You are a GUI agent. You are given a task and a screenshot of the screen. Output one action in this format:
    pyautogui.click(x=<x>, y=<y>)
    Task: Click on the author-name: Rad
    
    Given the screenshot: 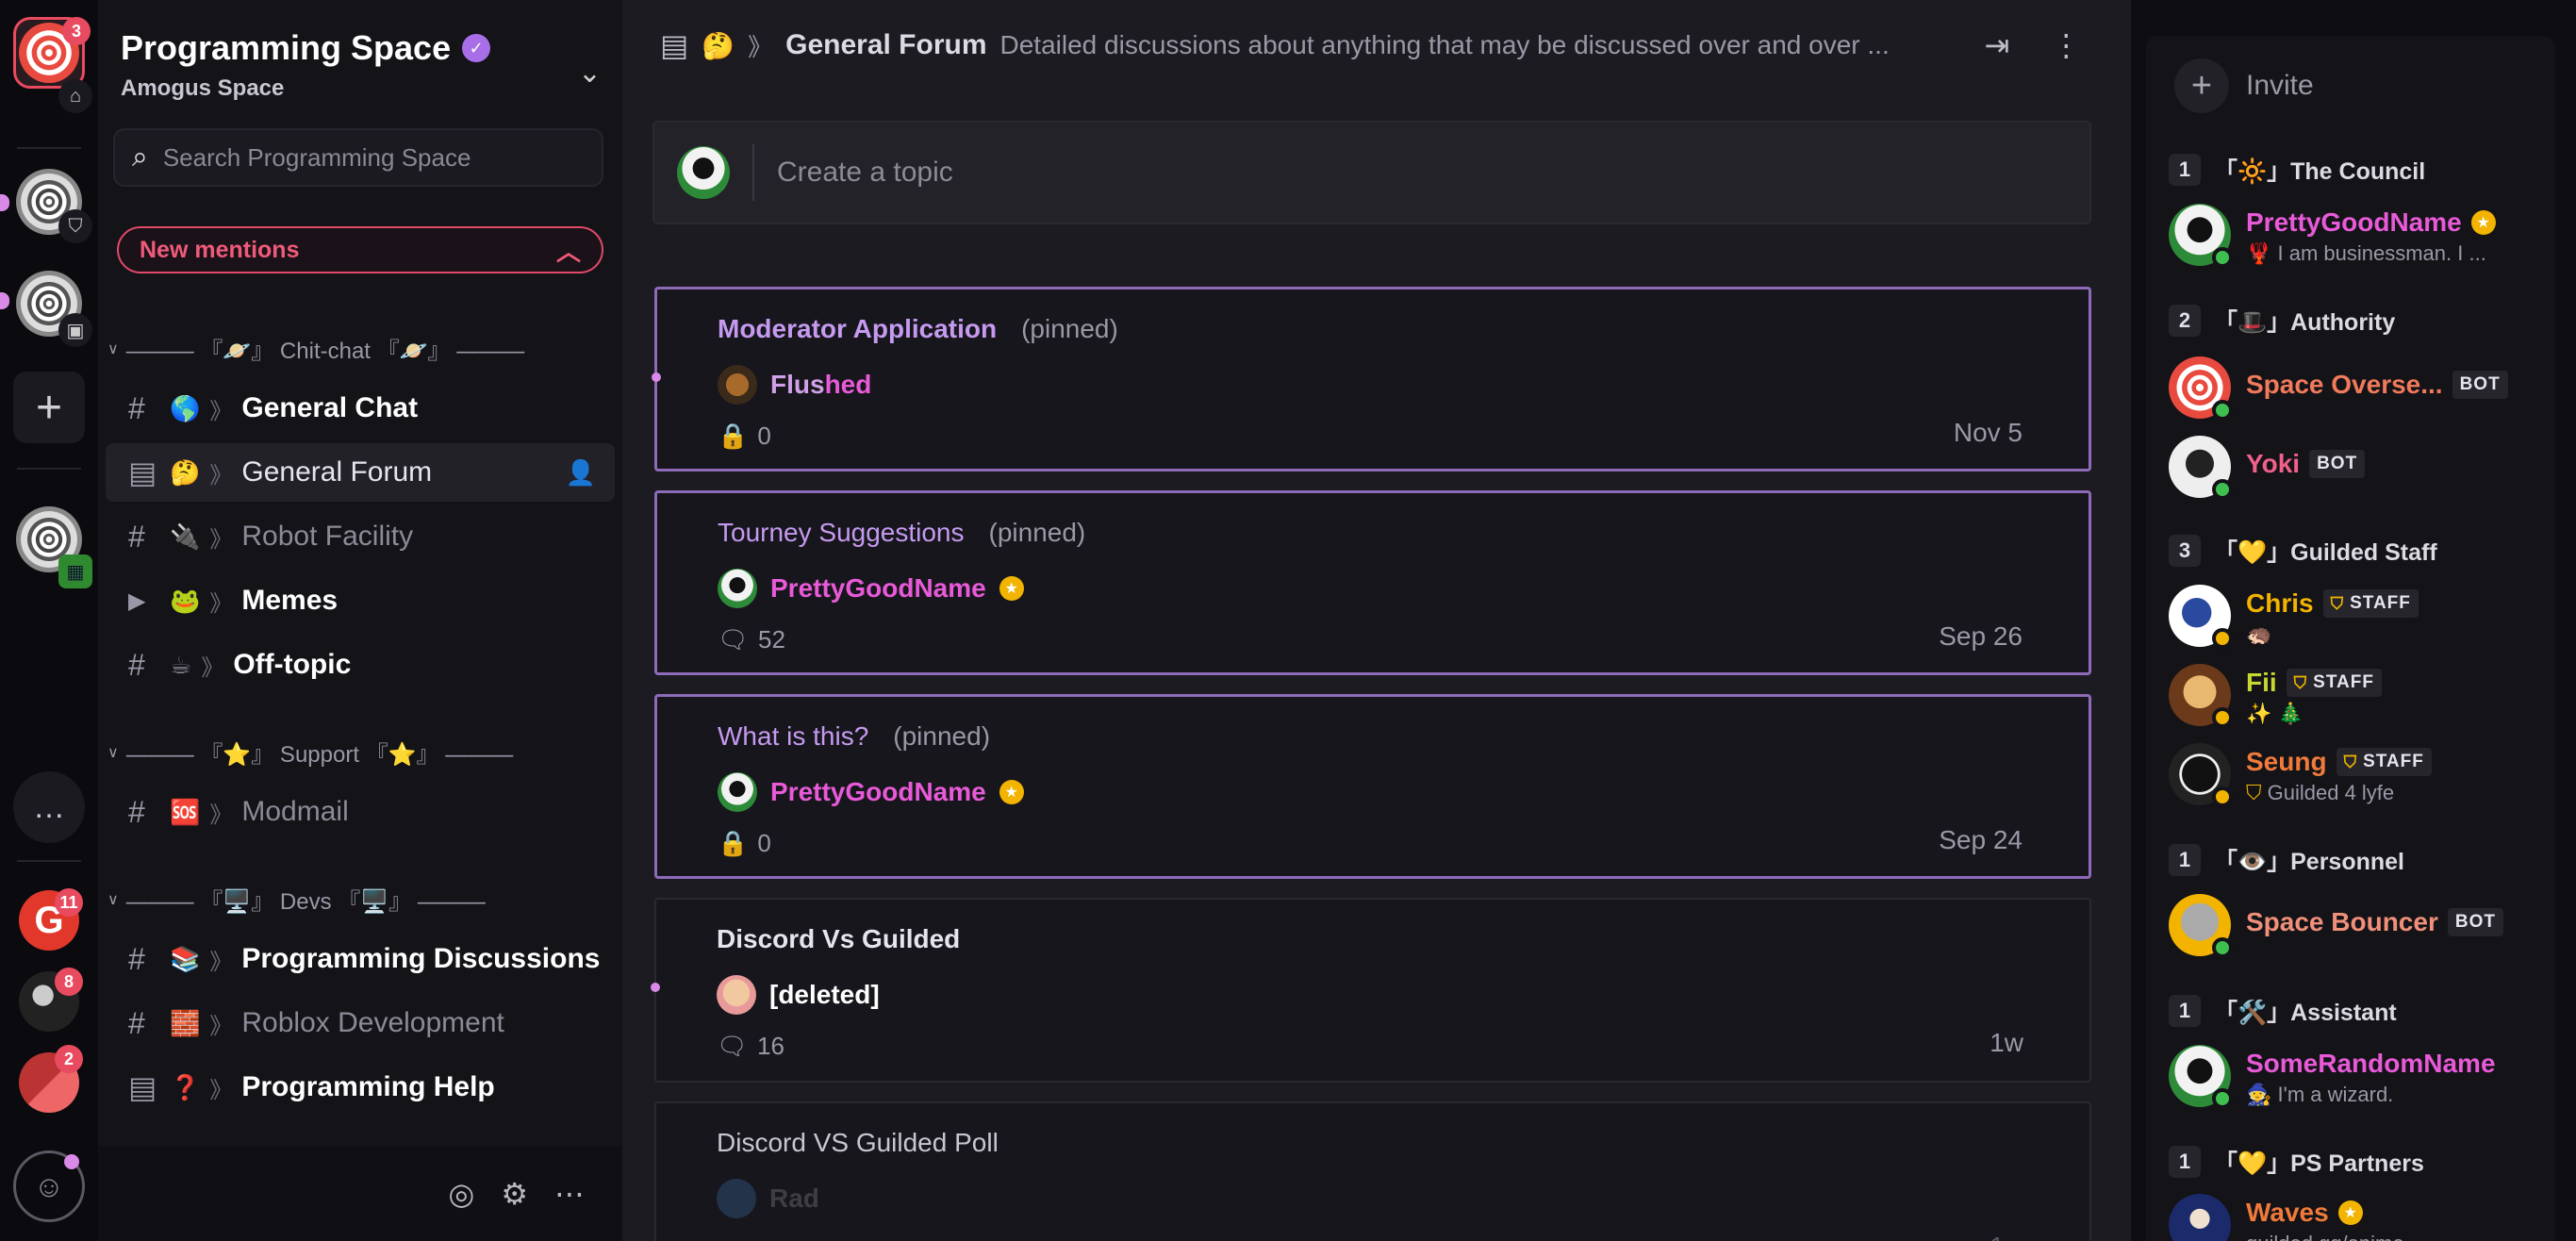 What is the action you would take?
    pyautogui.click(x=794, y=1198)
    